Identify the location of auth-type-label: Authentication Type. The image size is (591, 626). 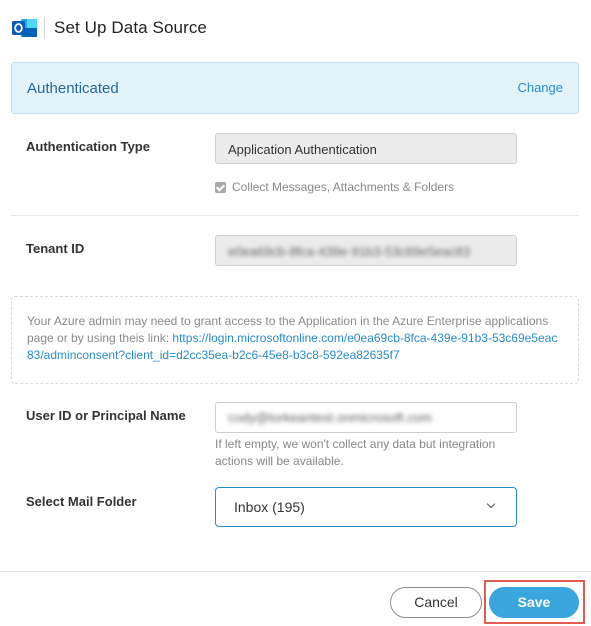
(88, 146).